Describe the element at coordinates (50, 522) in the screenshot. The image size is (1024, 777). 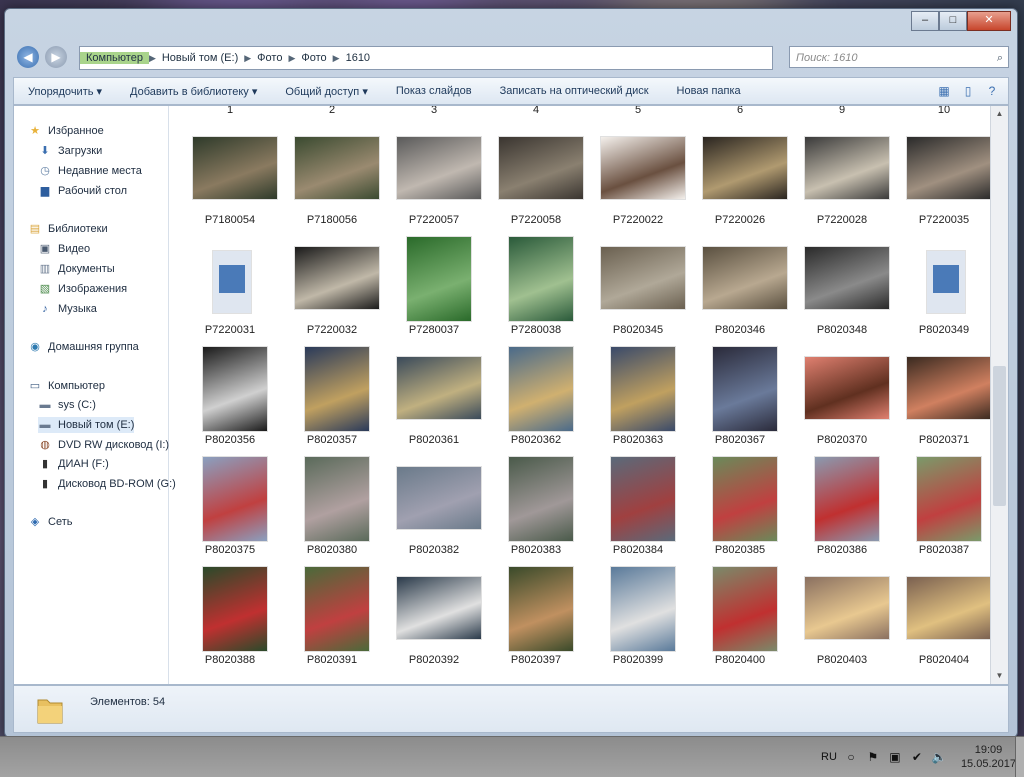
I see `sidebar-item: ◈ Сеть` at that location.